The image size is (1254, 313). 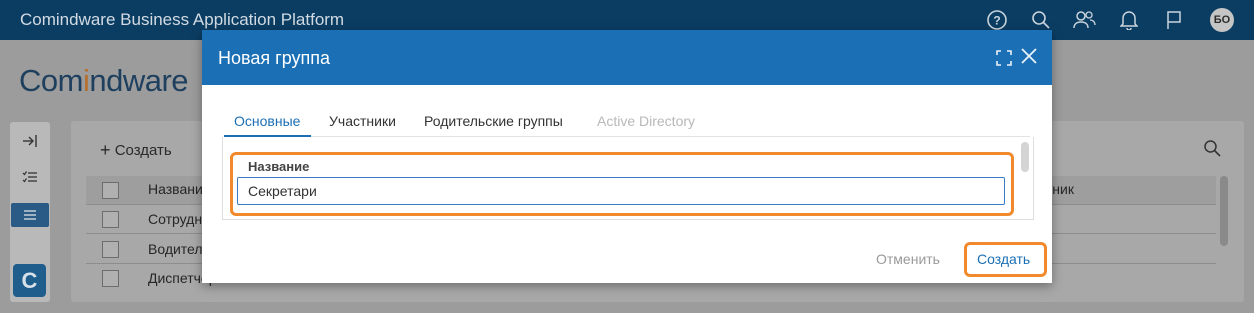 I want to click on app-badge-icon: C, so click(x=29, y=280).